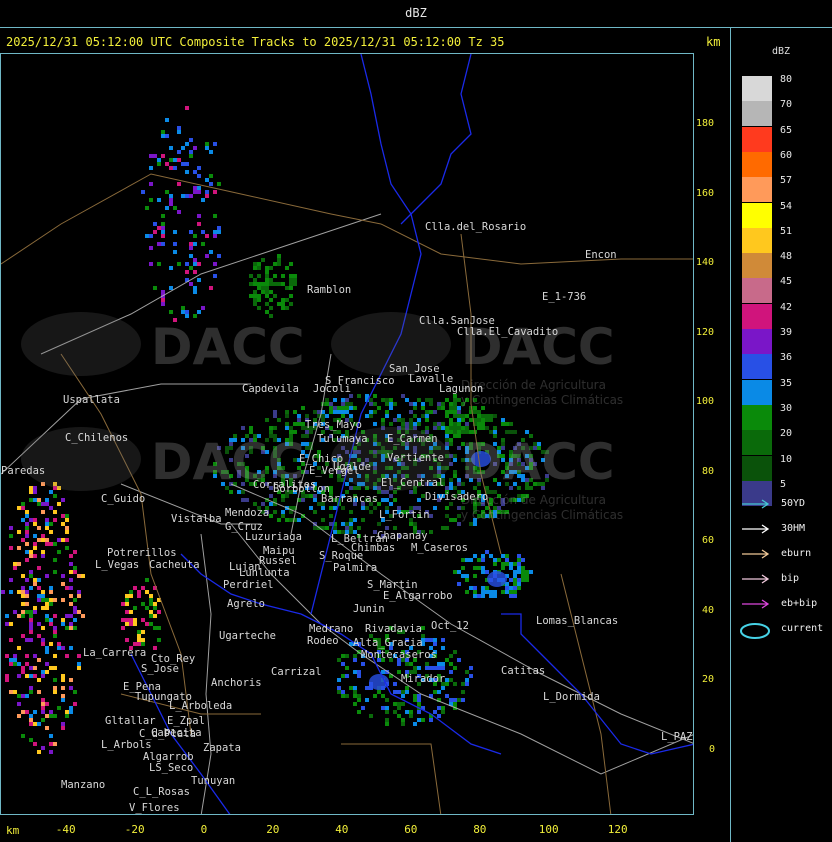  What do you see at coordinates (786, 307) in the screenshot?
I see `dbz-label: 42` at bounding box center [786, 307].